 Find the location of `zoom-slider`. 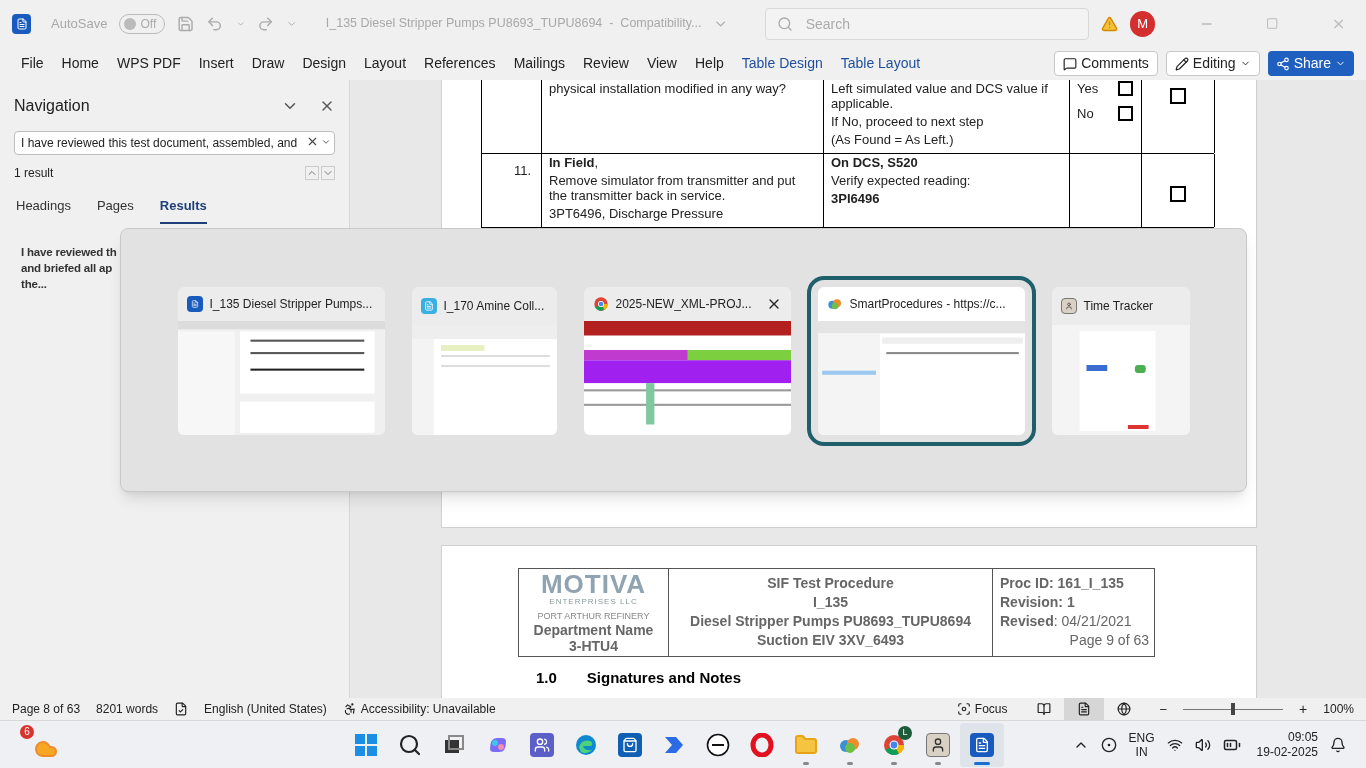

zoom-slider is located at coordinates (1233, 709).